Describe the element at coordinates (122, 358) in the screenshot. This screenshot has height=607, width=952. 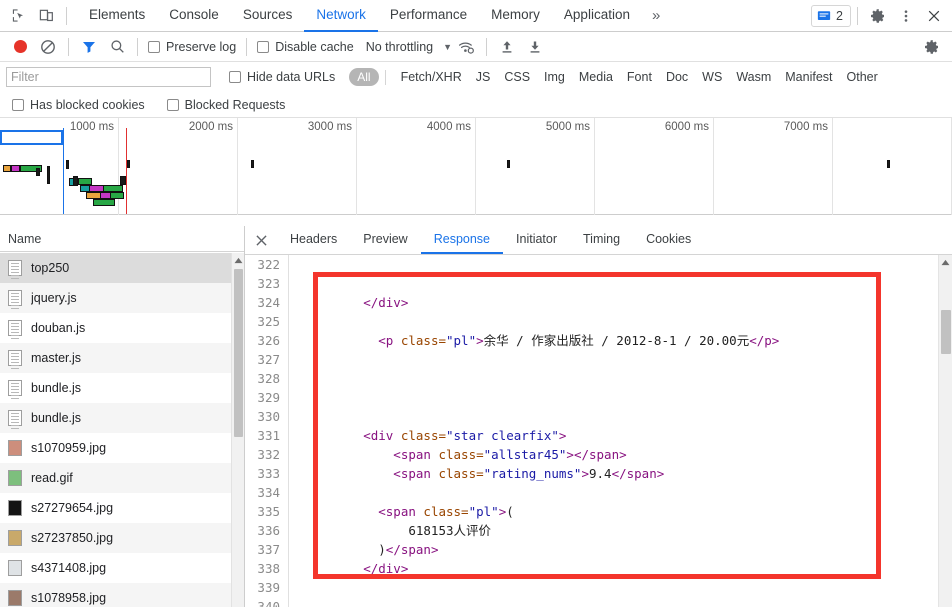
I see `request-row: master.js` at that location.